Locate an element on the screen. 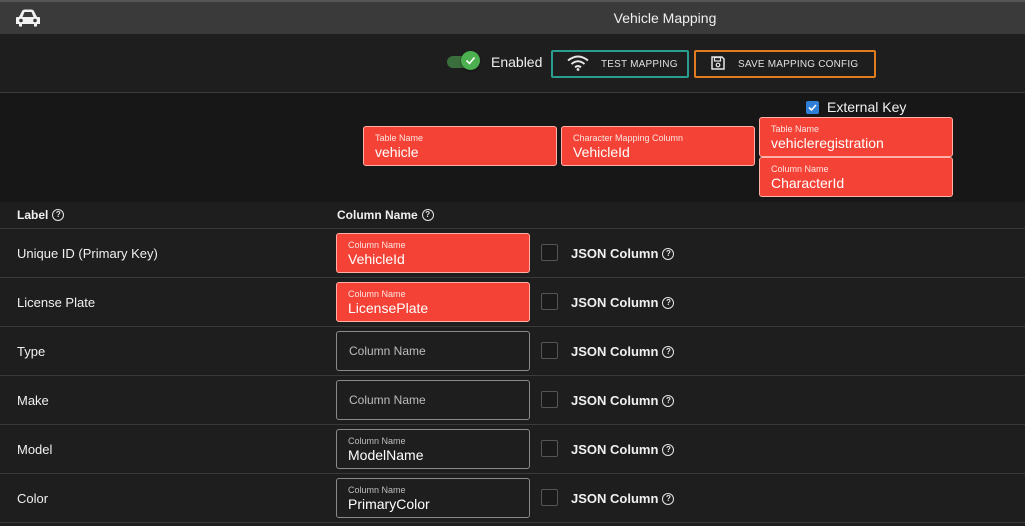 The width and height of the screenshot is (1025, 526). column-name-value: ModelName is located at coordinates (386, 455).